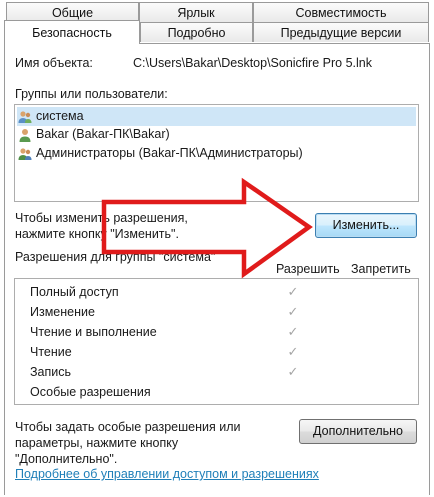  I want to click on tab-details: Подробно, so click(196, 32).